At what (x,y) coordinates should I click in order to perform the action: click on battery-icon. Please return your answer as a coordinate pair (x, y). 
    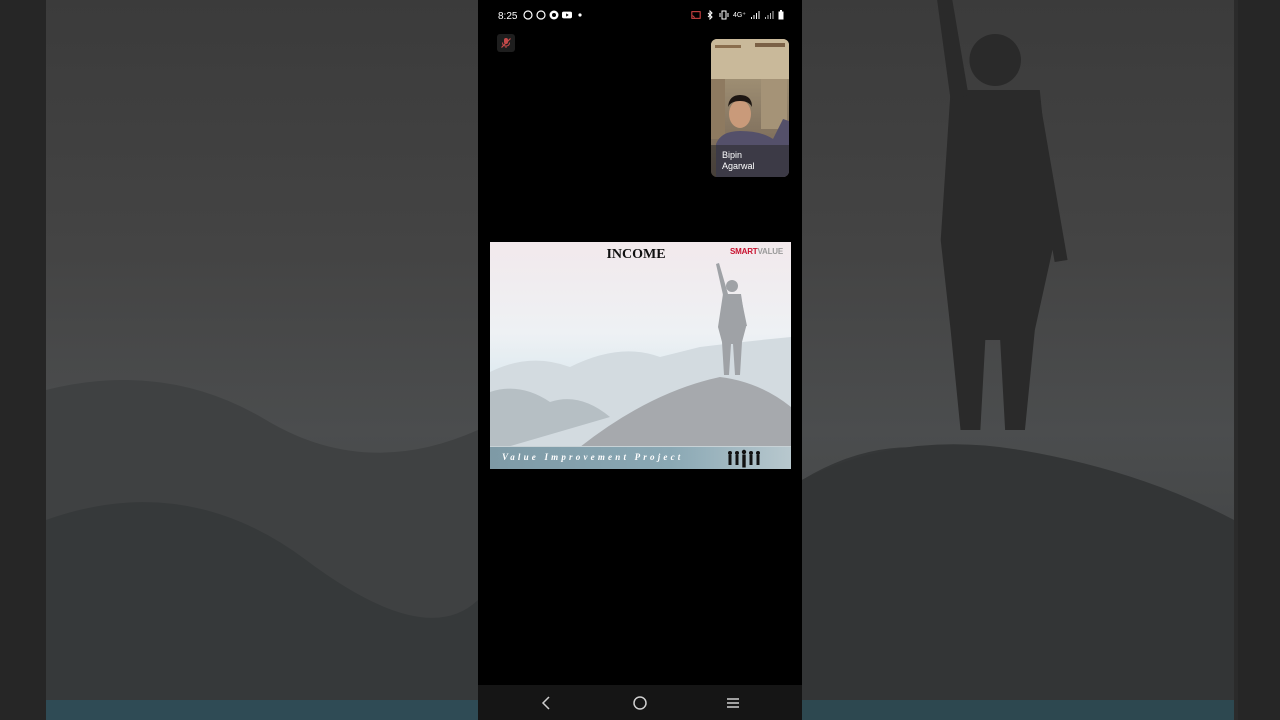
    Looking at the image, I should click on (781, 15).